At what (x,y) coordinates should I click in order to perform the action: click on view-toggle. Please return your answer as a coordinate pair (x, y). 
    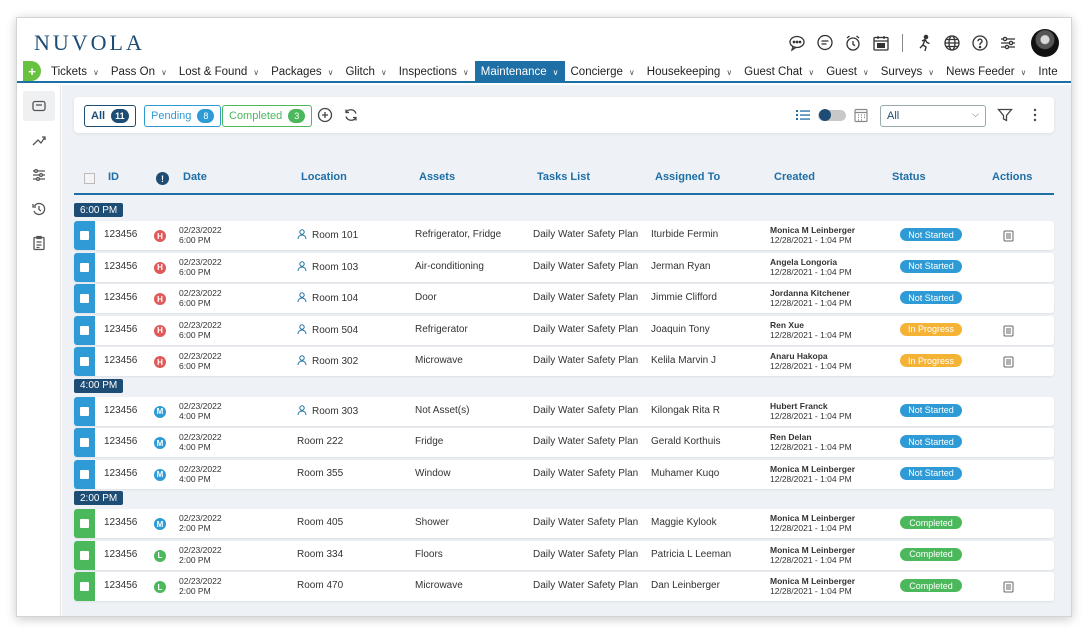
    Looking at the image, I should click on (832, 115).